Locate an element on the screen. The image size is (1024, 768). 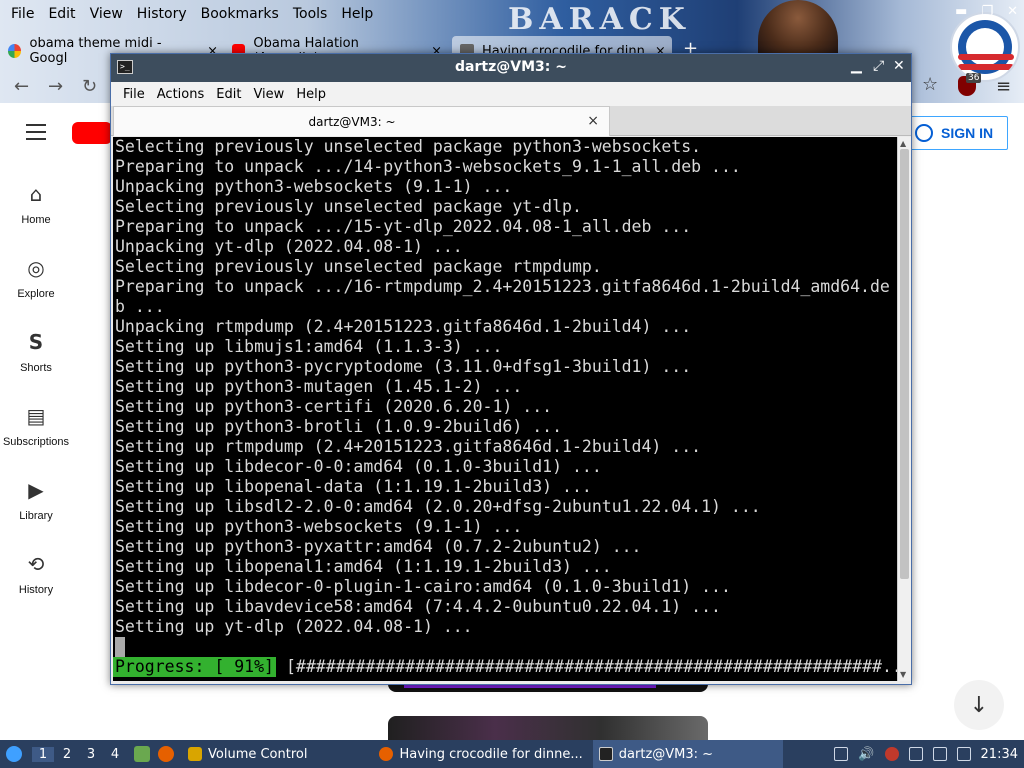
terminal-tab-bar: dartz@VM3: ~ × is located at coordinates (511, 121).